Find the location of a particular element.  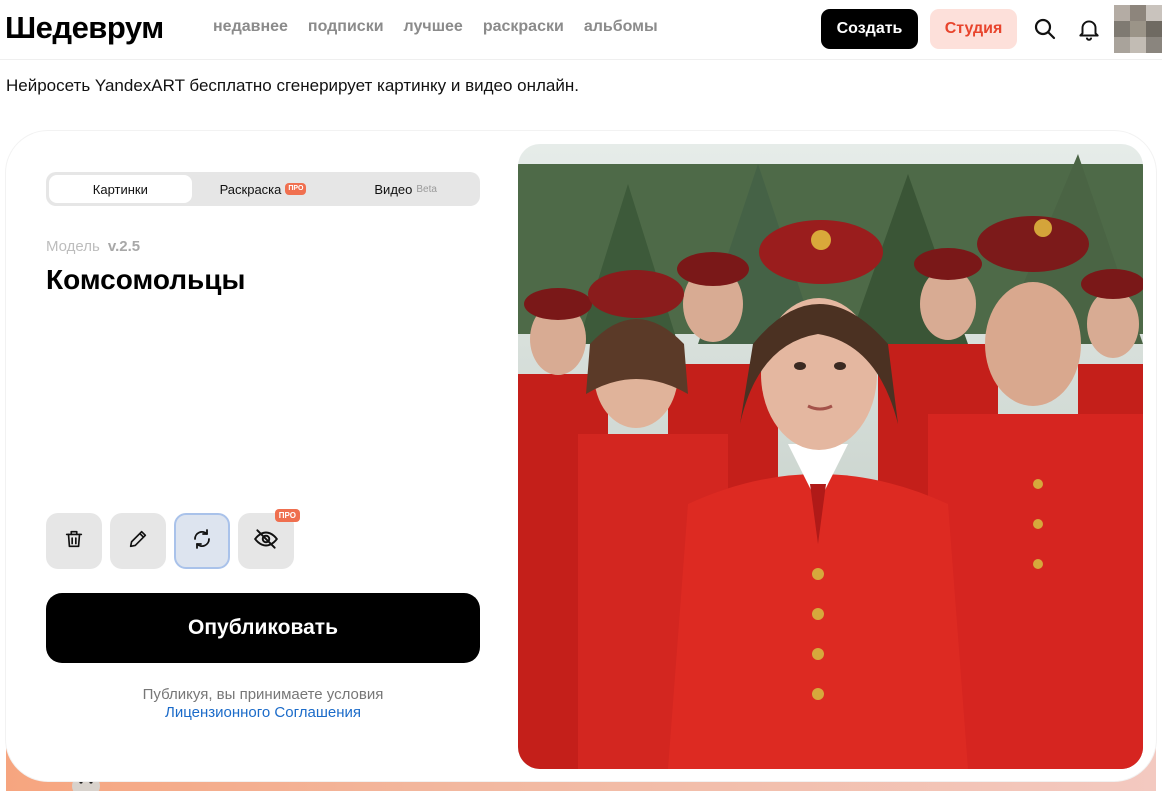

studio-button: Студия is located at coordinates (973, 29).